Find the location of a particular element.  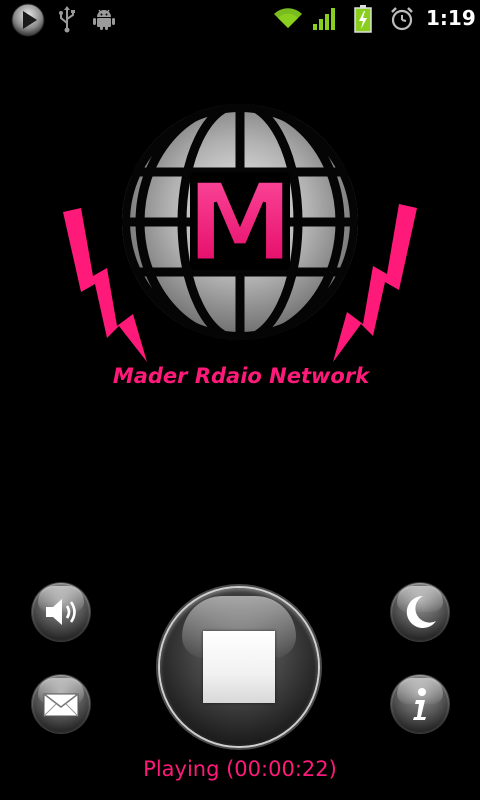

mail-icon is located at coordinates (61, 705).